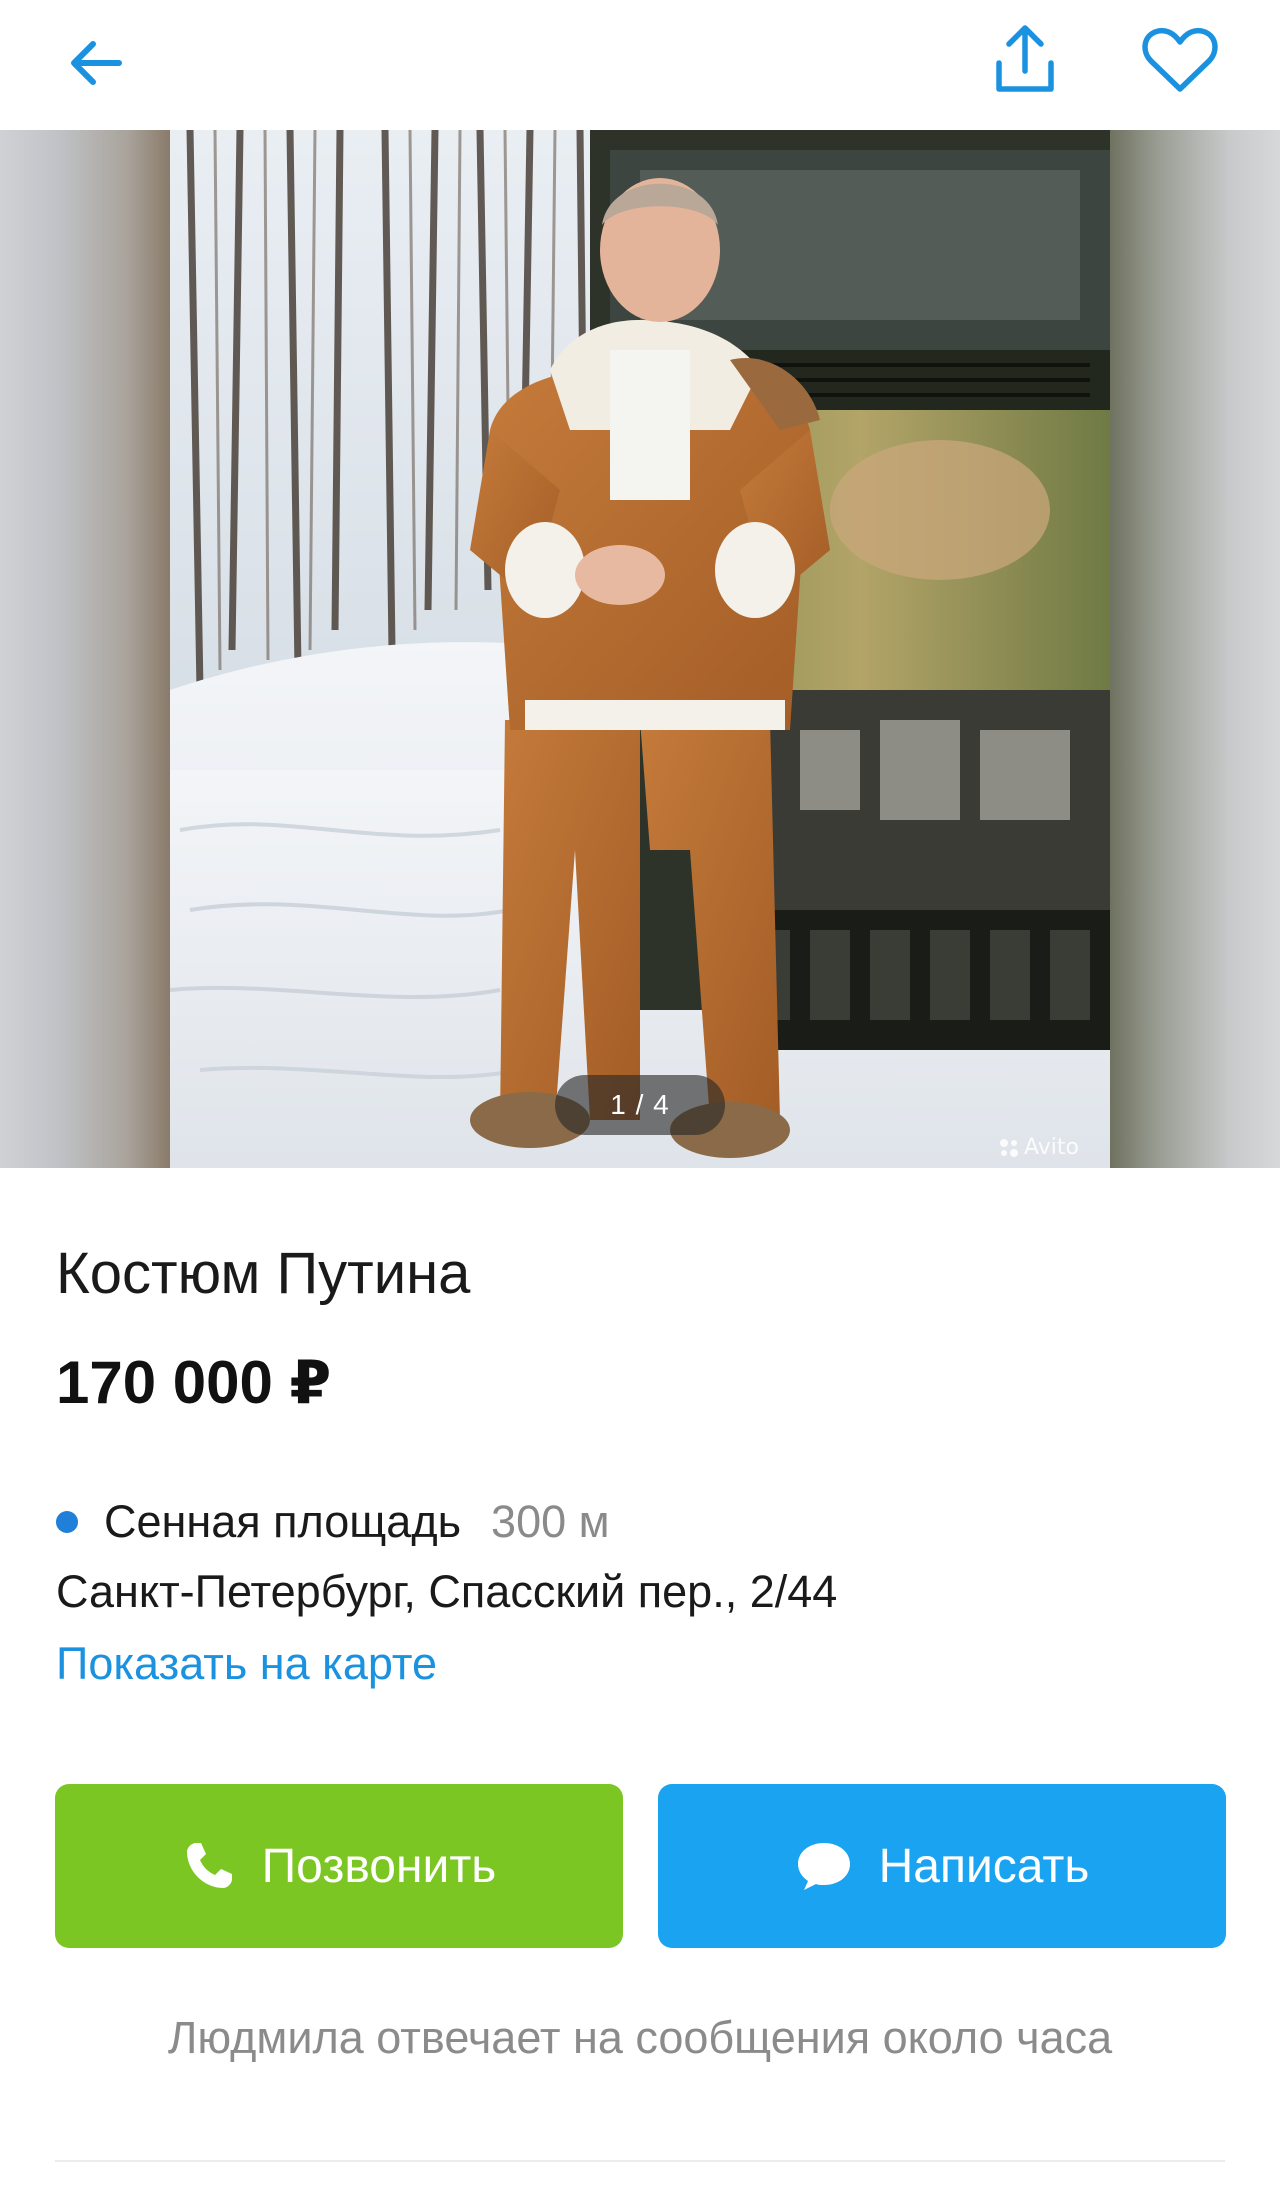 The width and height of the screenshot is (1280, 2189). Describe the element at coordinates (263, 1273) in the screenshot. I see `listing-title: Костюм Путина` at that location.